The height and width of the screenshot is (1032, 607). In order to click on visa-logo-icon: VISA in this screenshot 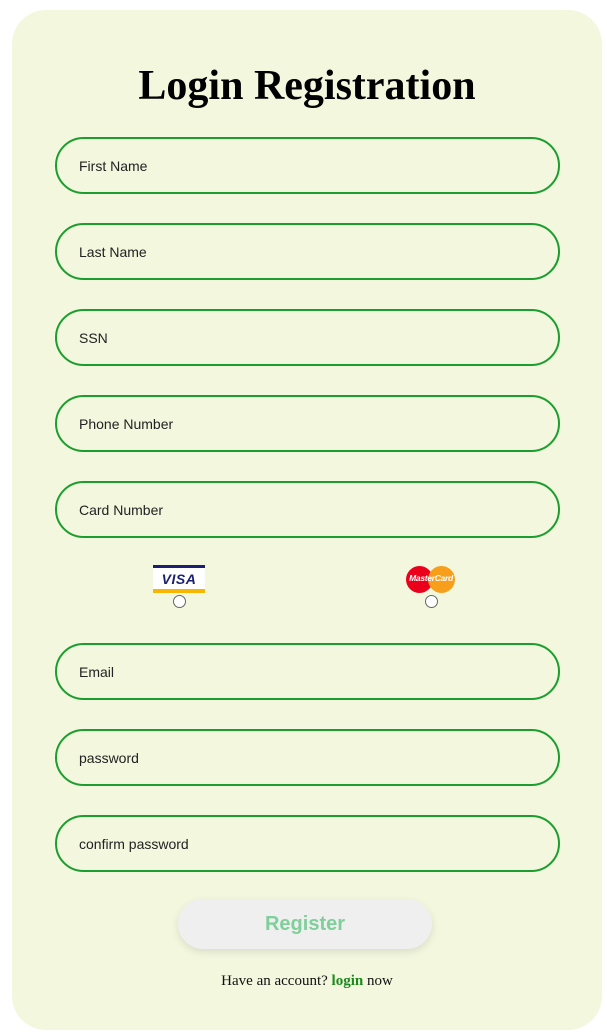, I will do `click(179, 579)`.